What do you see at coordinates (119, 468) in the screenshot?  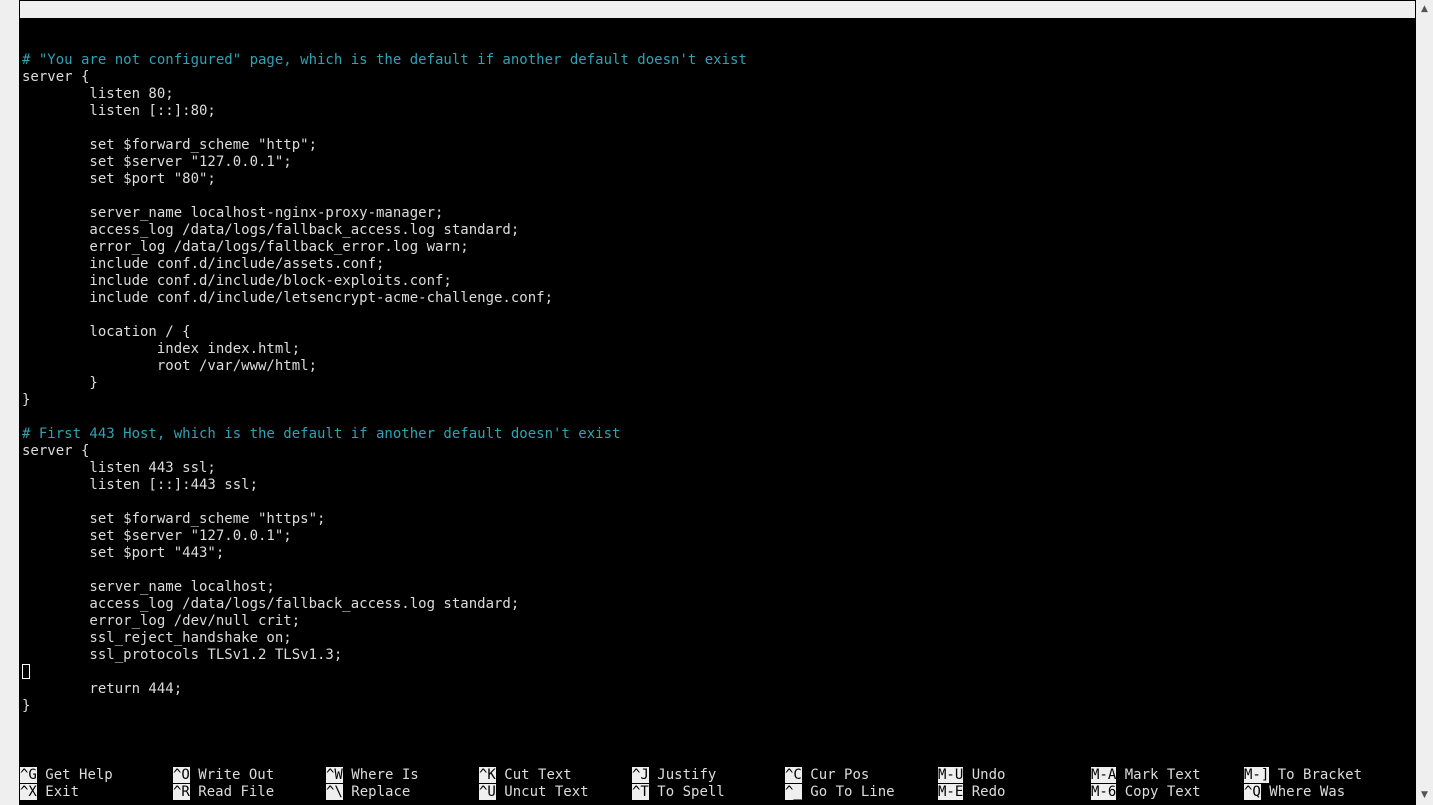 I see `code-line: listen 443 ssl;` at bounding box center [119, 468].